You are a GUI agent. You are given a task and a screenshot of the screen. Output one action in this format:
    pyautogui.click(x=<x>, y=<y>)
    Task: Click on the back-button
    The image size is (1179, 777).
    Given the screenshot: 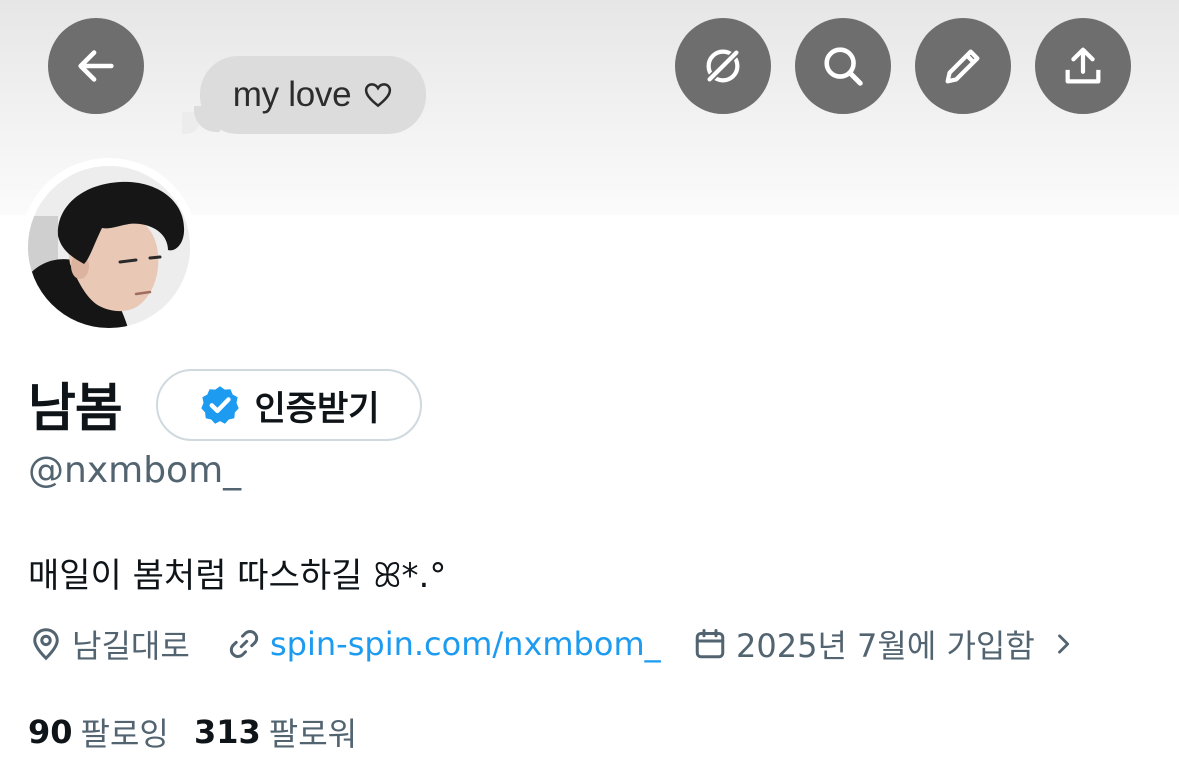 What is the action you would take?
    pyautogui.click(x=96, y=66)
    